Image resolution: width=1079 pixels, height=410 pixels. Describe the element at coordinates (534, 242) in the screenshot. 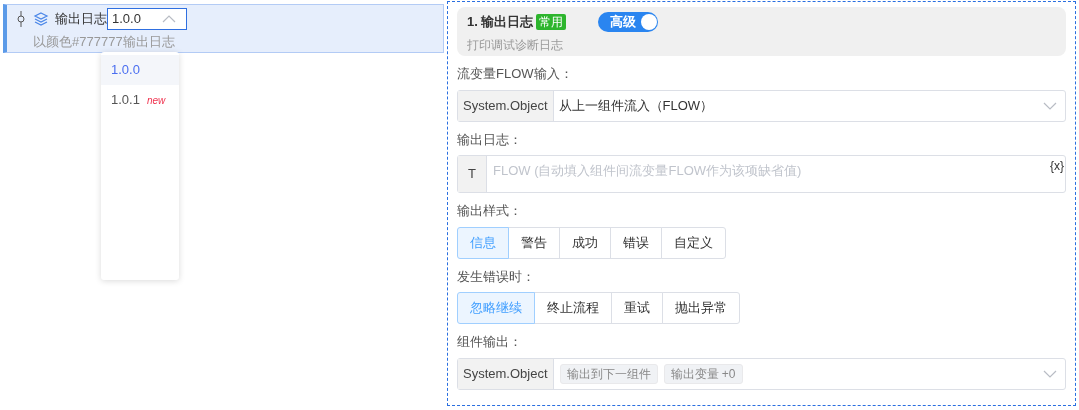

I see `segment-option: 警告` at that location.